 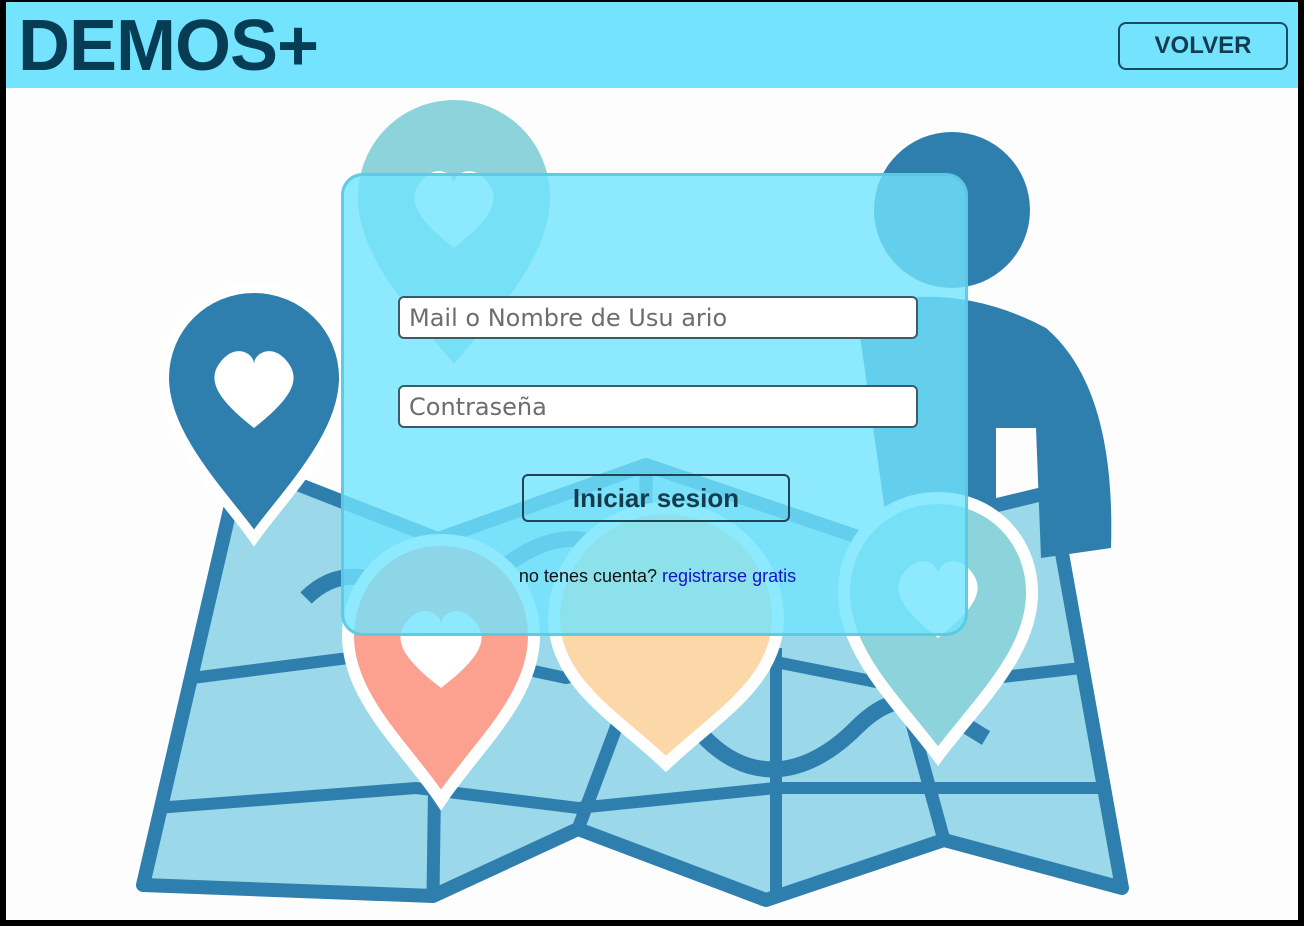 I want to click on signup-link: registrarse gratis, so click(x=729, y=576).